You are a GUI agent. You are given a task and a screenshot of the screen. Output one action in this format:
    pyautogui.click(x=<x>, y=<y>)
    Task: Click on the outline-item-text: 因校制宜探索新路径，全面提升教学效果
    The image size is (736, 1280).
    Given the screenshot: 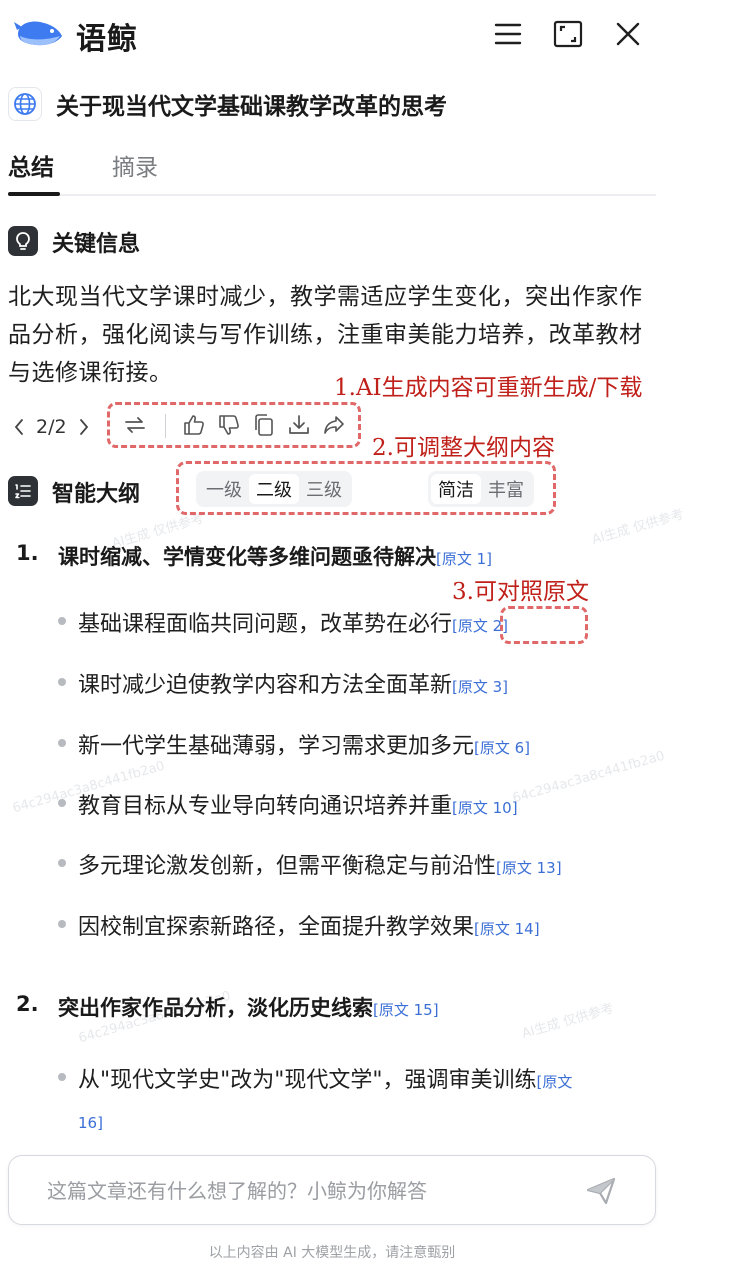 What is the action you would take?
    pyautogui.click(x=276, y=927)
    